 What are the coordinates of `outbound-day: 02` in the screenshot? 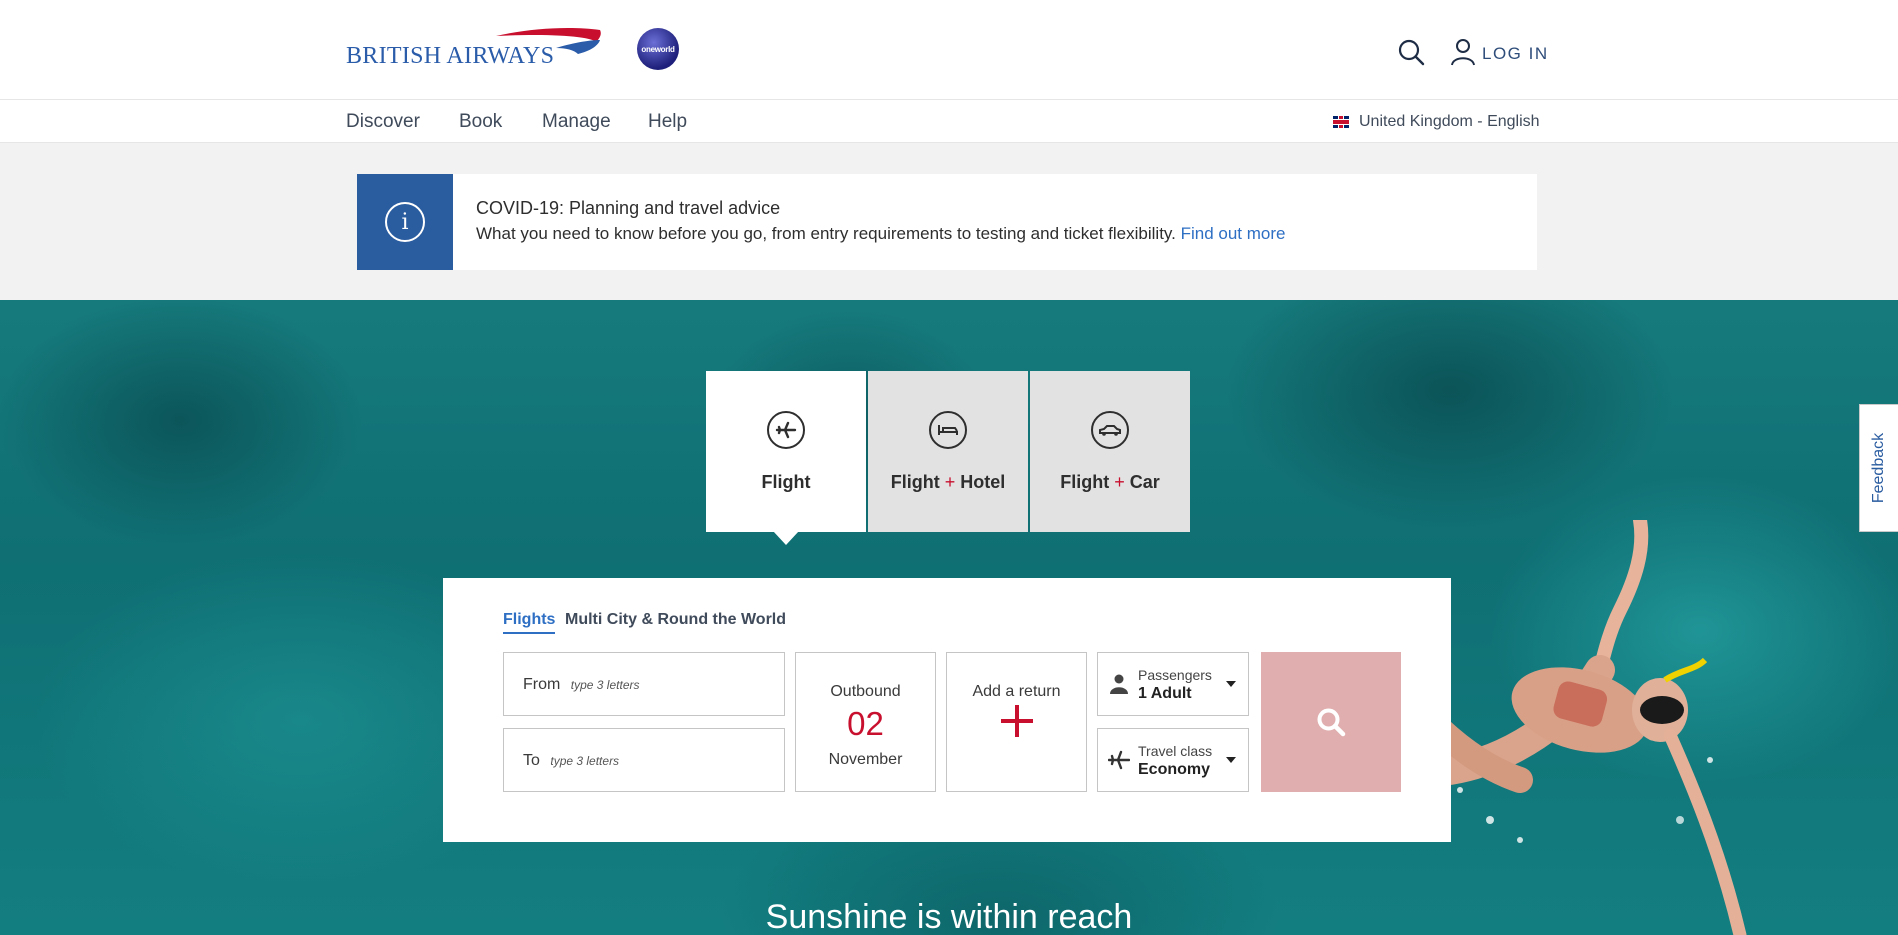 It's located at (865, 723).